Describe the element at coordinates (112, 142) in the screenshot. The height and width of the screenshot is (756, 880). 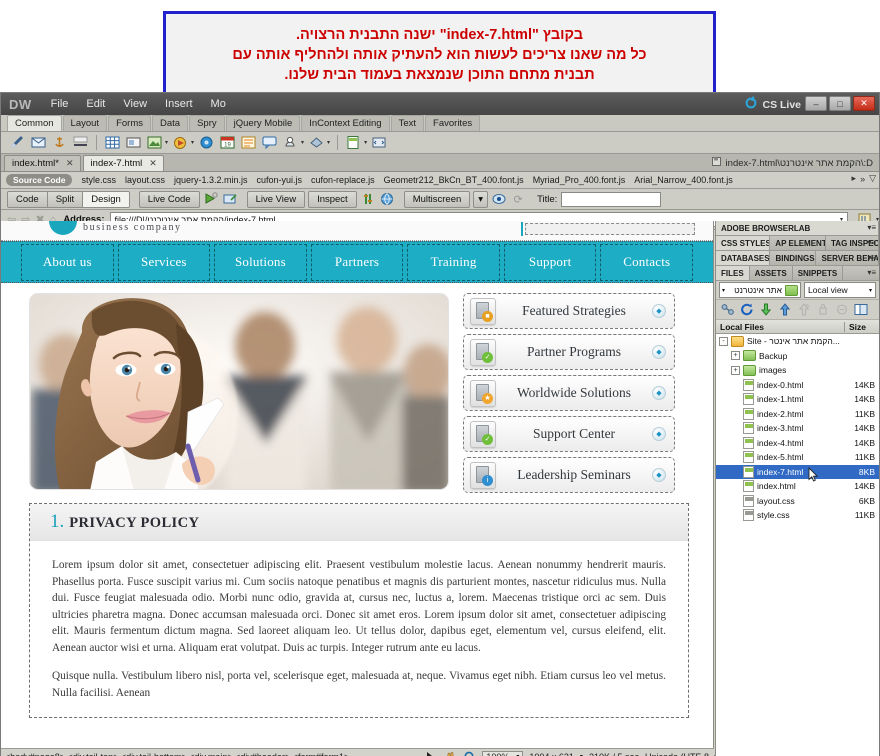
I see `table-icon` at that location.